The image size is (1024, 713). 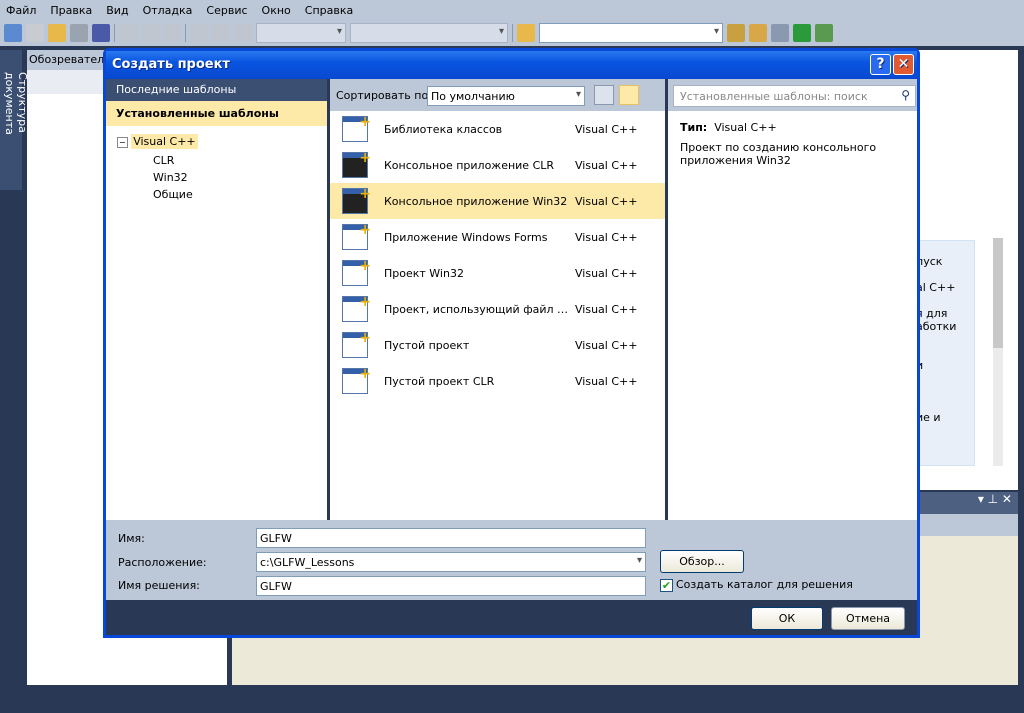 I want to click on start-page-scrollbar, so click(x=998, y=352).